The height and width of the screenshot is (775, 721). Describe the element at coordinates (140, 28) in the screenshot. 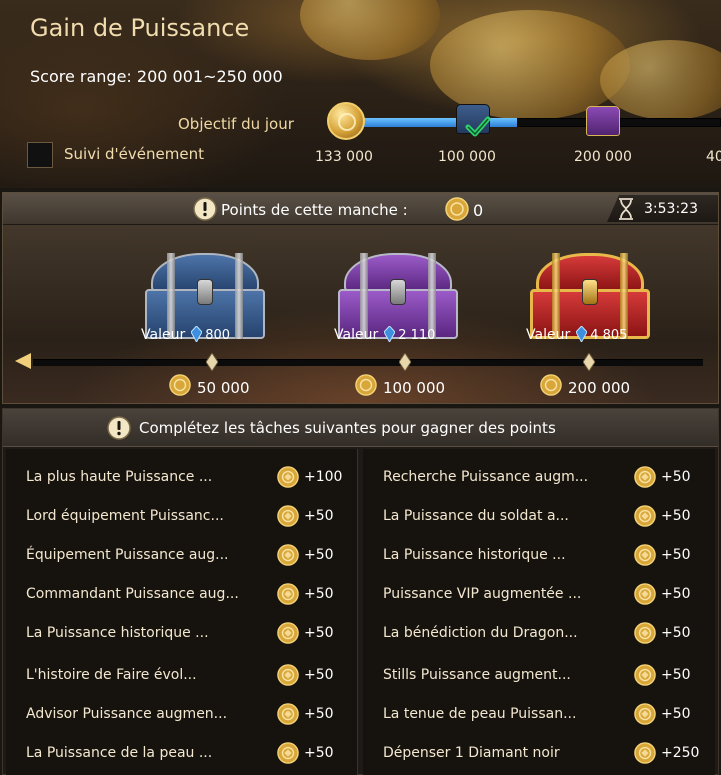

I see `page-title: Gain de Puissance` at that location.